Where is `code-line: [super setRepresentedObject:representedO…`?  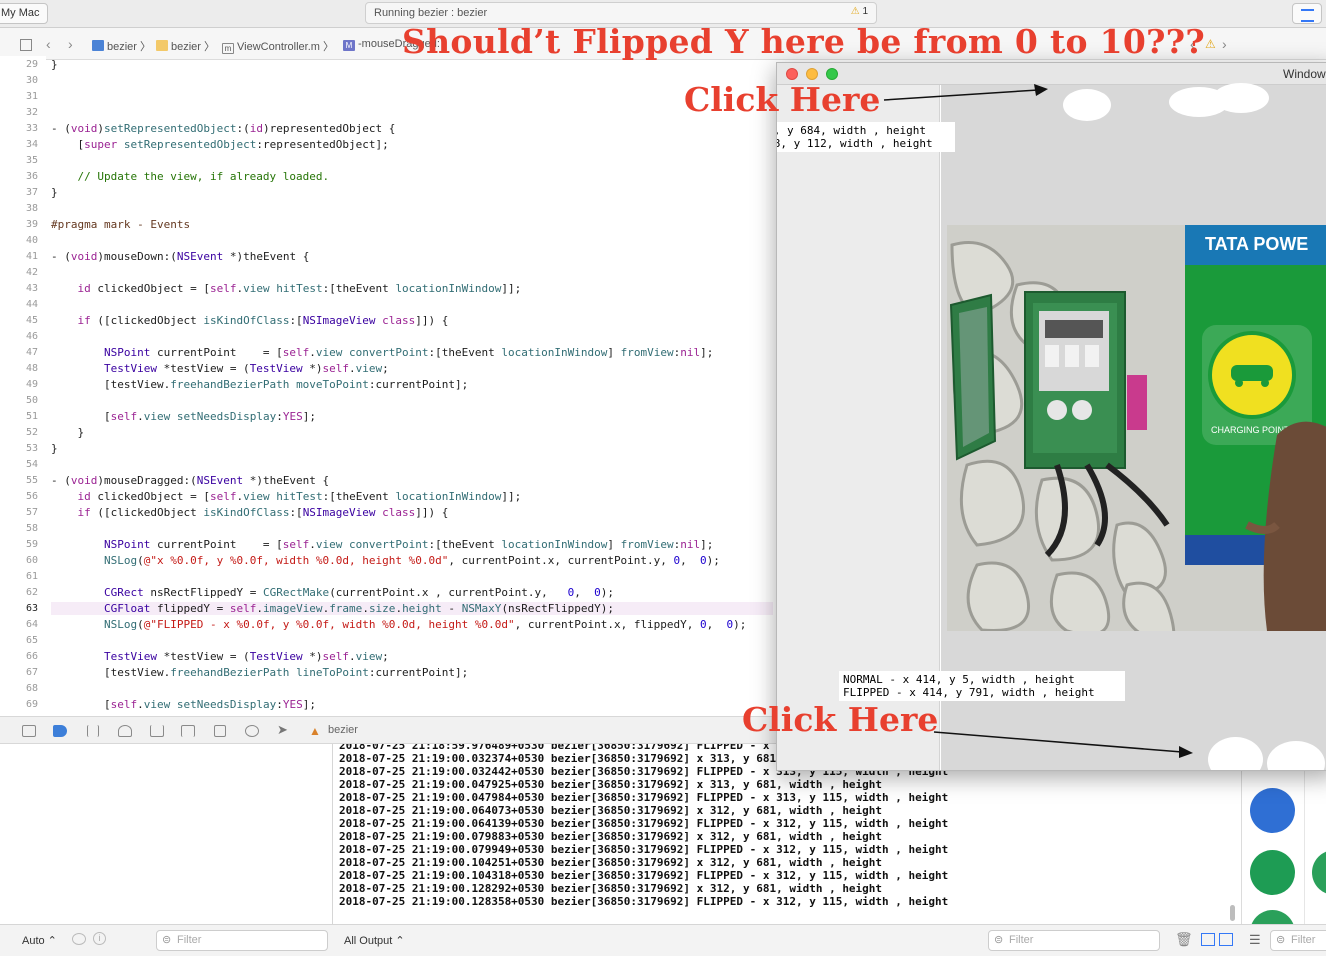 code-line: [super setRepresentedObject:representedO… is located at coordinates (219, 144).